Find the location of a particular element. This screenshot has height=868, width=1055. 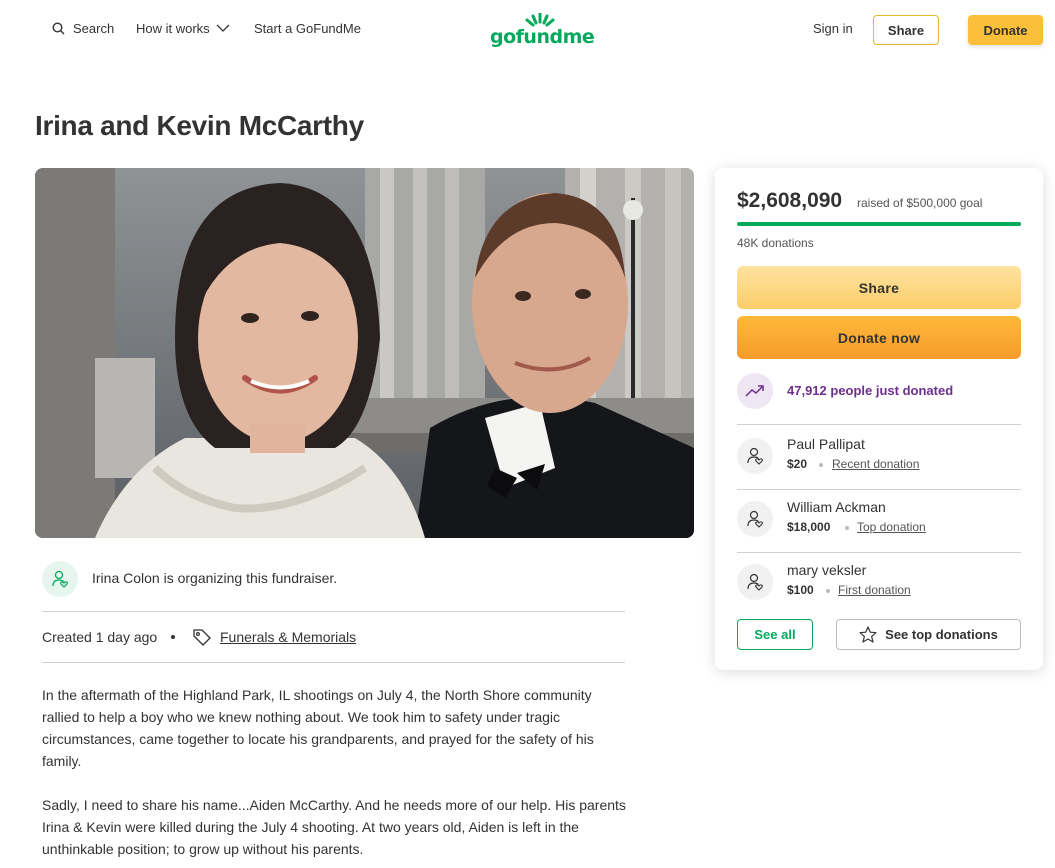

sun-logo-icon is located at coordinates (540, 20).